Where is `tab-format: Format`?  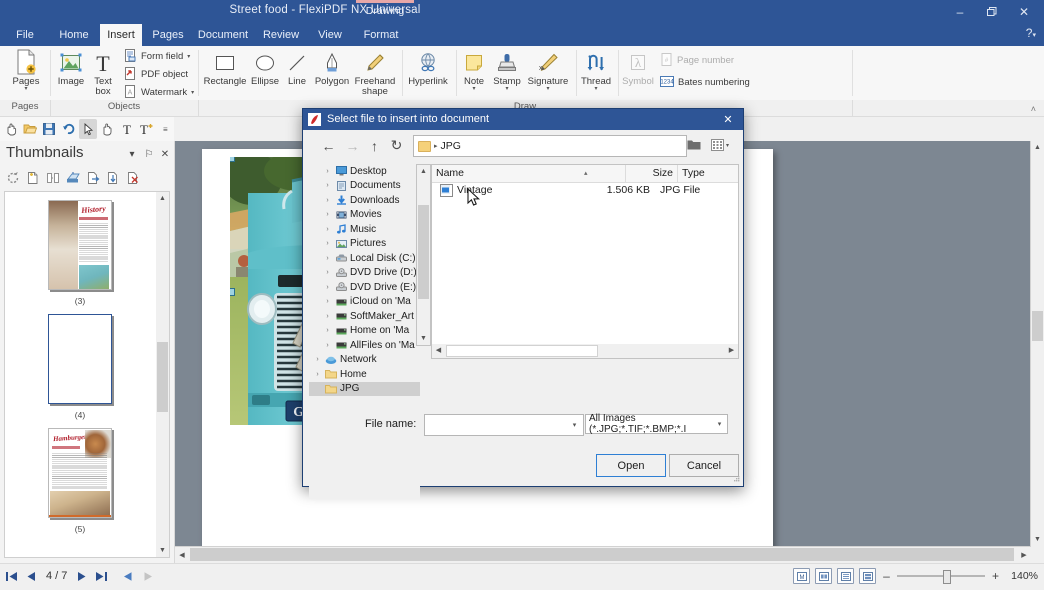 tab-format: Format is located at coordinates (381, 35).